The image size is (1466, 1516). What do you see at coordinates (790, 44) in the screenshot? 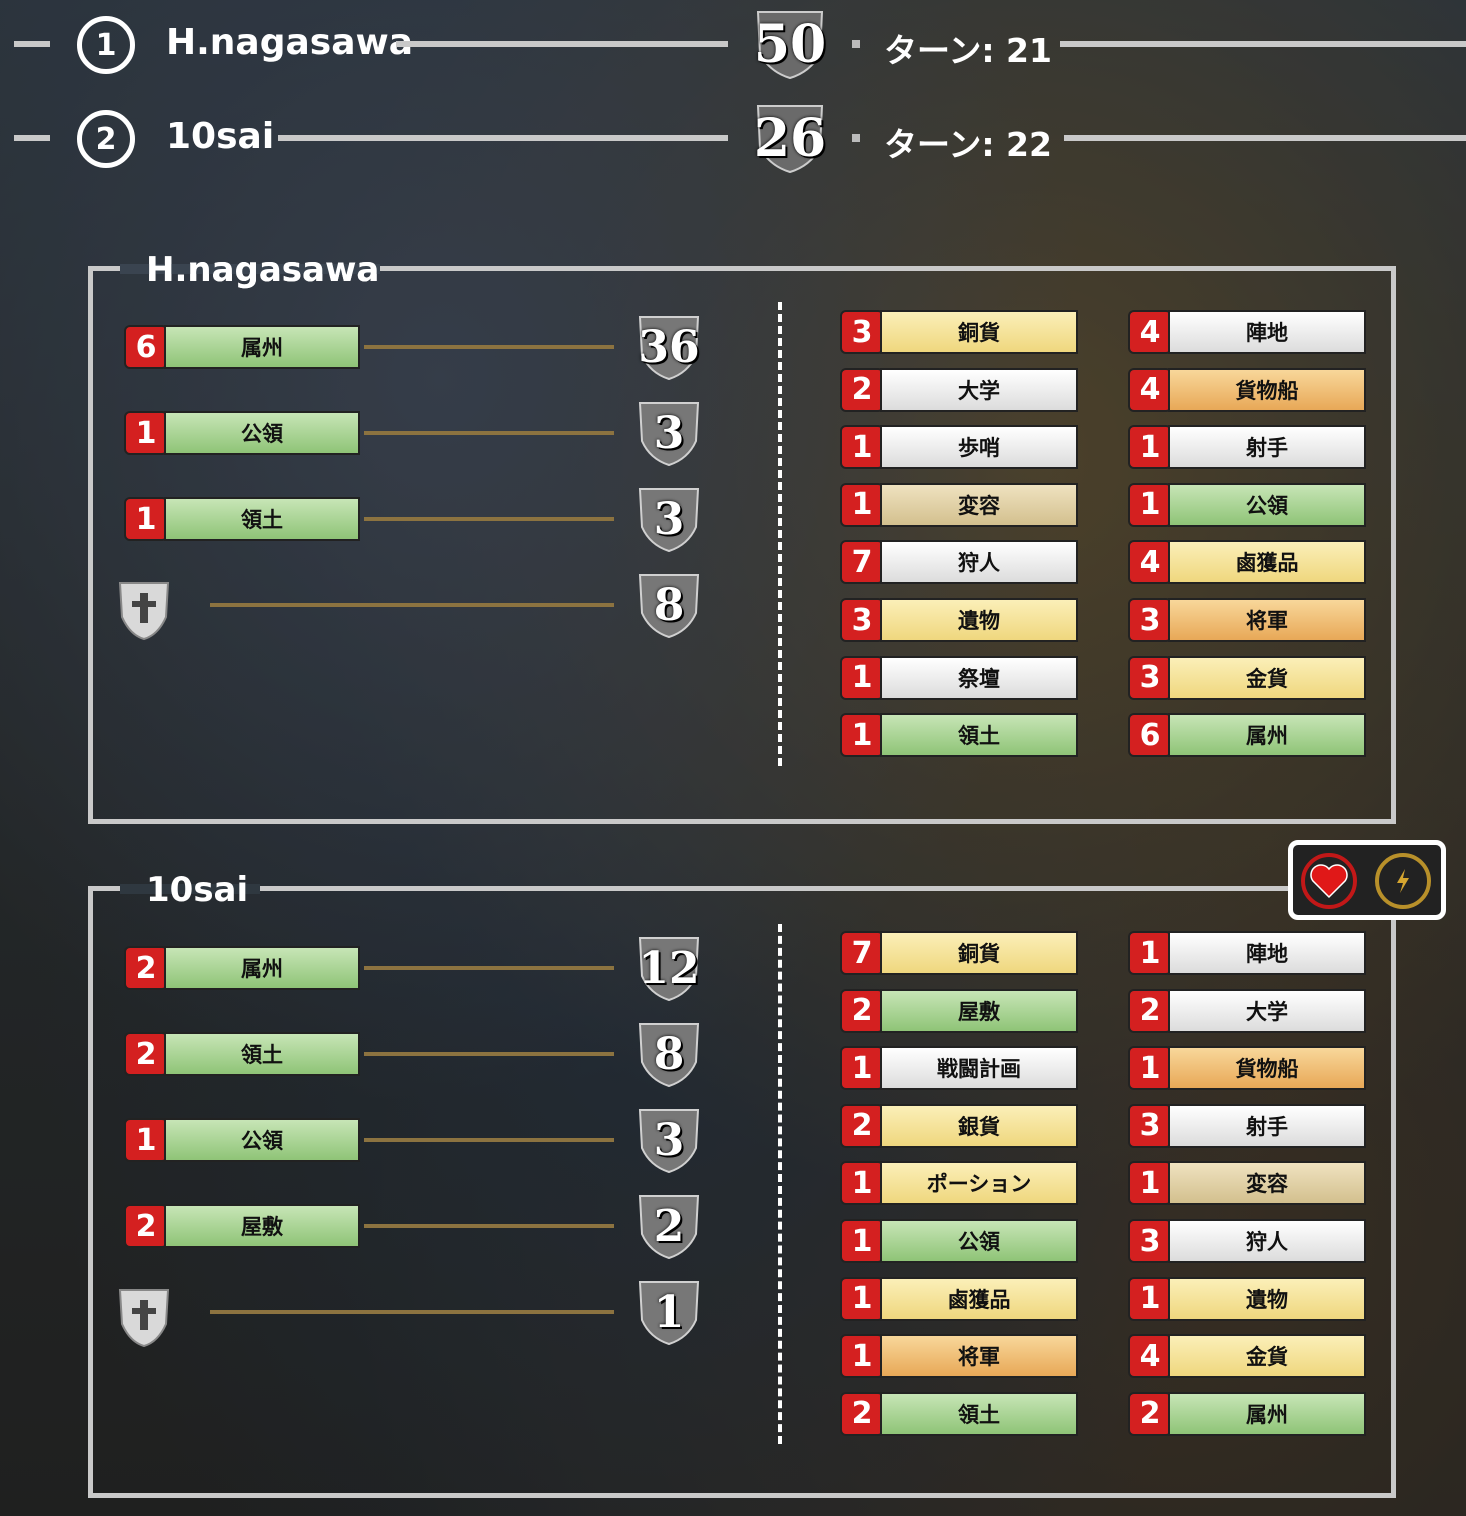
I see `total-score: 50` at bounding box center [790, 44].